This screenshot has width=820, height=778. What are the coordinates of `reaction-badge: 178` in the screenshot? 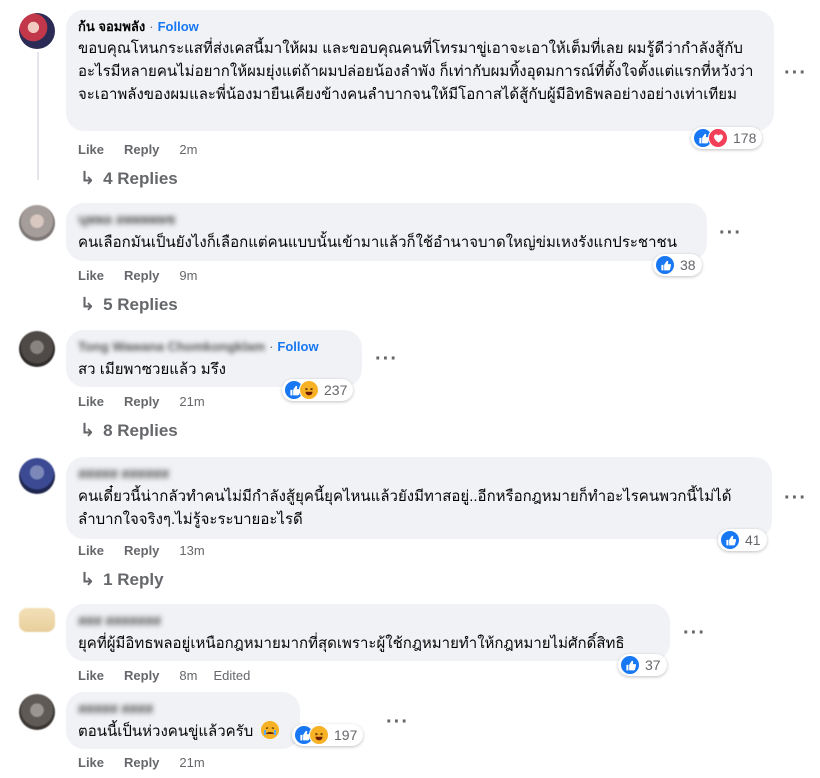 It's located at (727, 138).